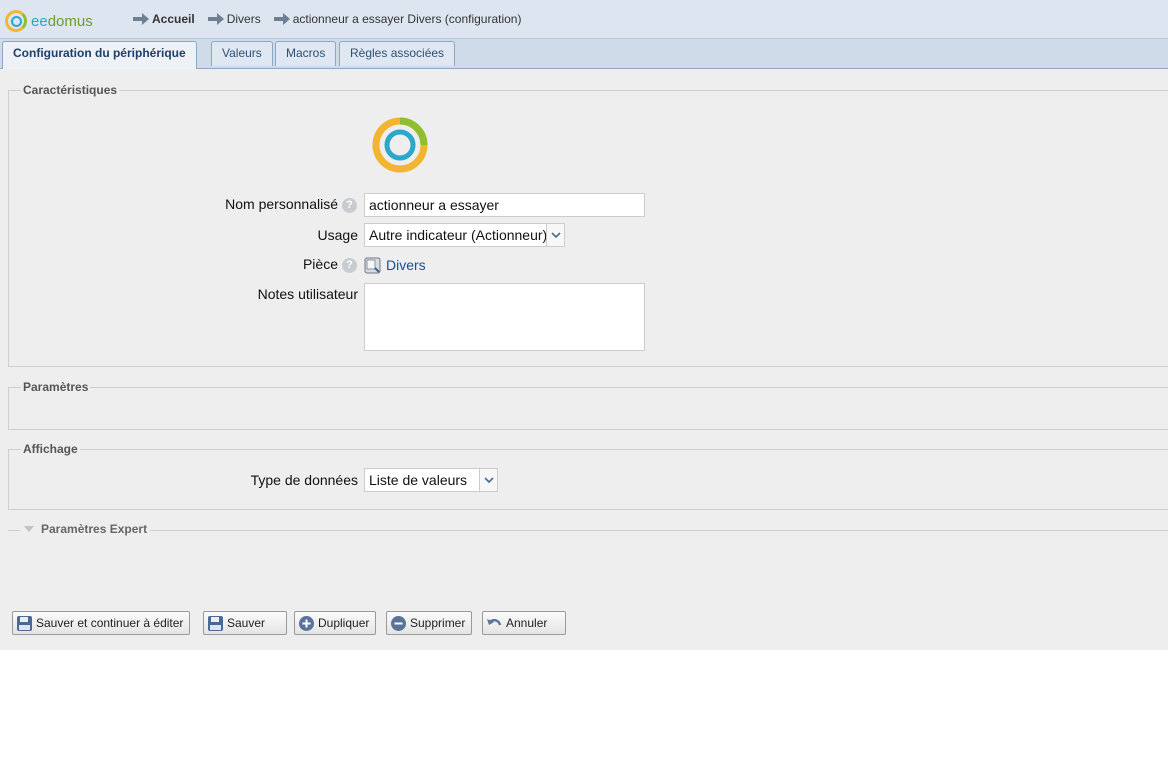 The height and width of the screenshot is (763, 1168). Describe the element at coordinates (464, 235) in the screenshot. I see `usage-select: Autre indicateur (Actionneur)` at that location.